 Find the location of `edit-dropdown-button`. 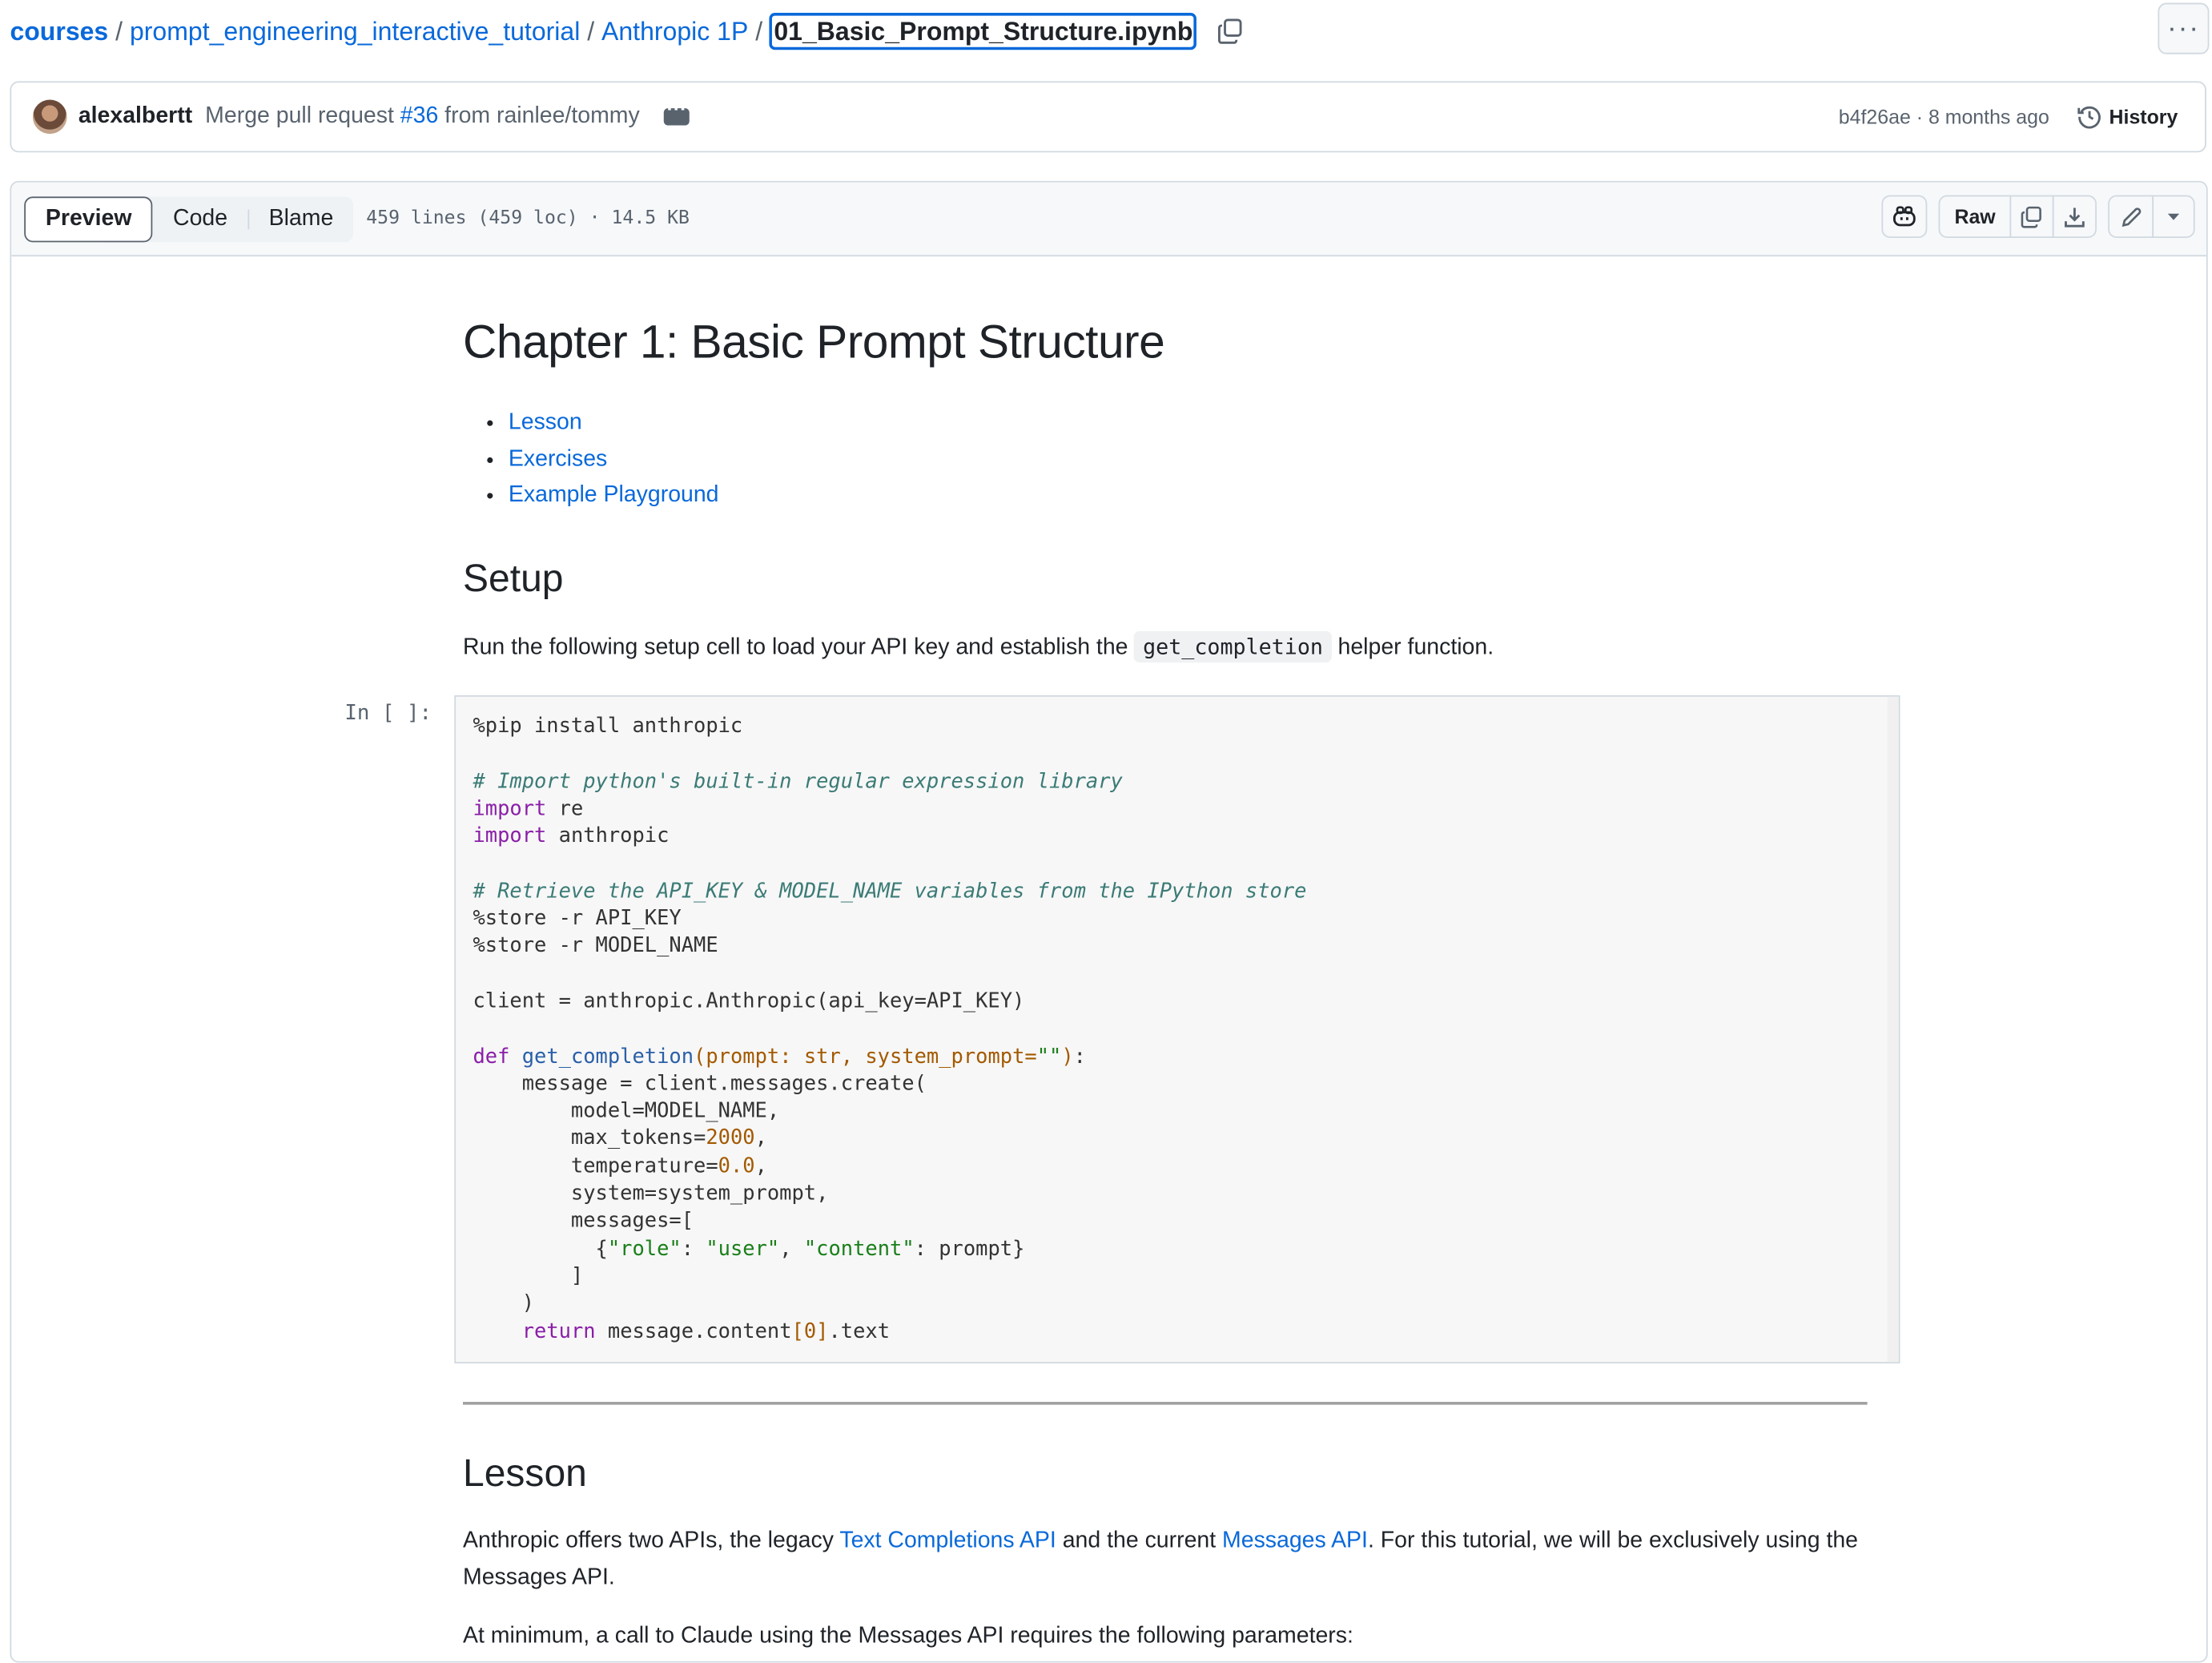

edit-dropdown-button is located at coordinates (2173, 217).